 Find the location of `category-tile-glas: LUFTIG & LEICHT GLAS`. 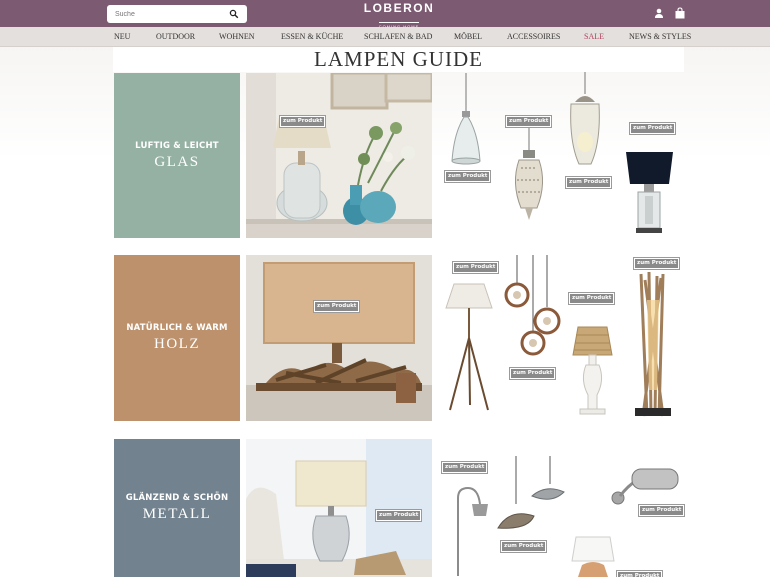

category-tile-glas: LUFTIG & LEICHT GLAS is located at coordinates (177, 155).